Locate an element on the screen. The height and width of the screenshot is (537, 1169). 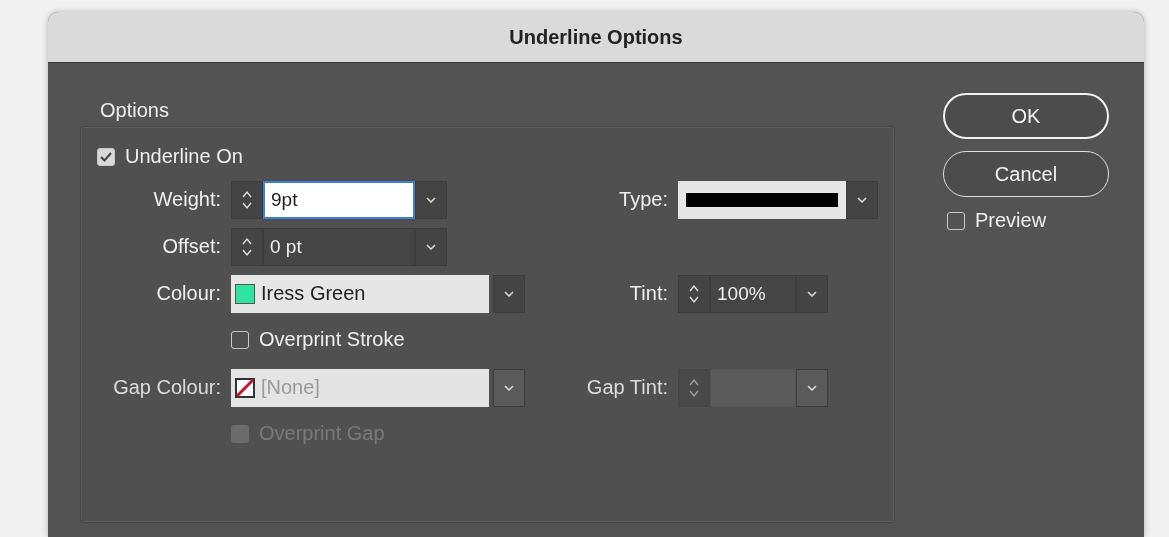
checkbox-label: Underline On is located at coordinates (184, 156).